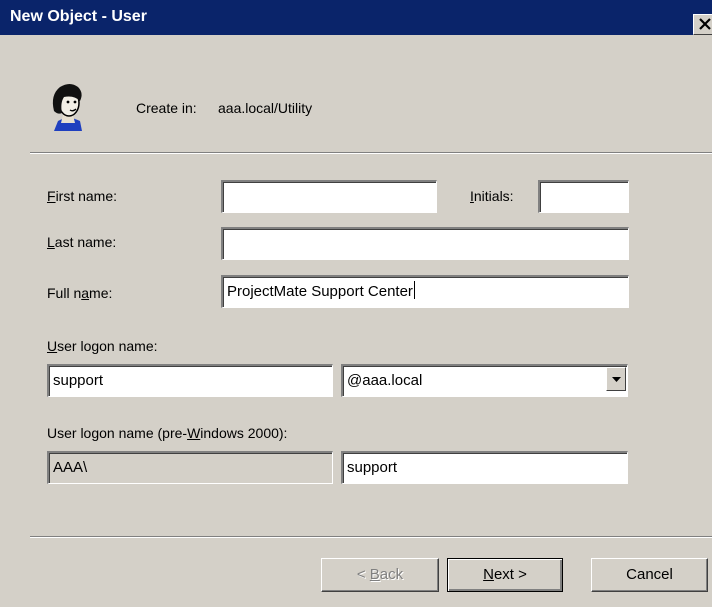 The height and width of the screenshot is (607, 712). I want to click on create-in-value: aaa.local/Utility, so click(265, 108).